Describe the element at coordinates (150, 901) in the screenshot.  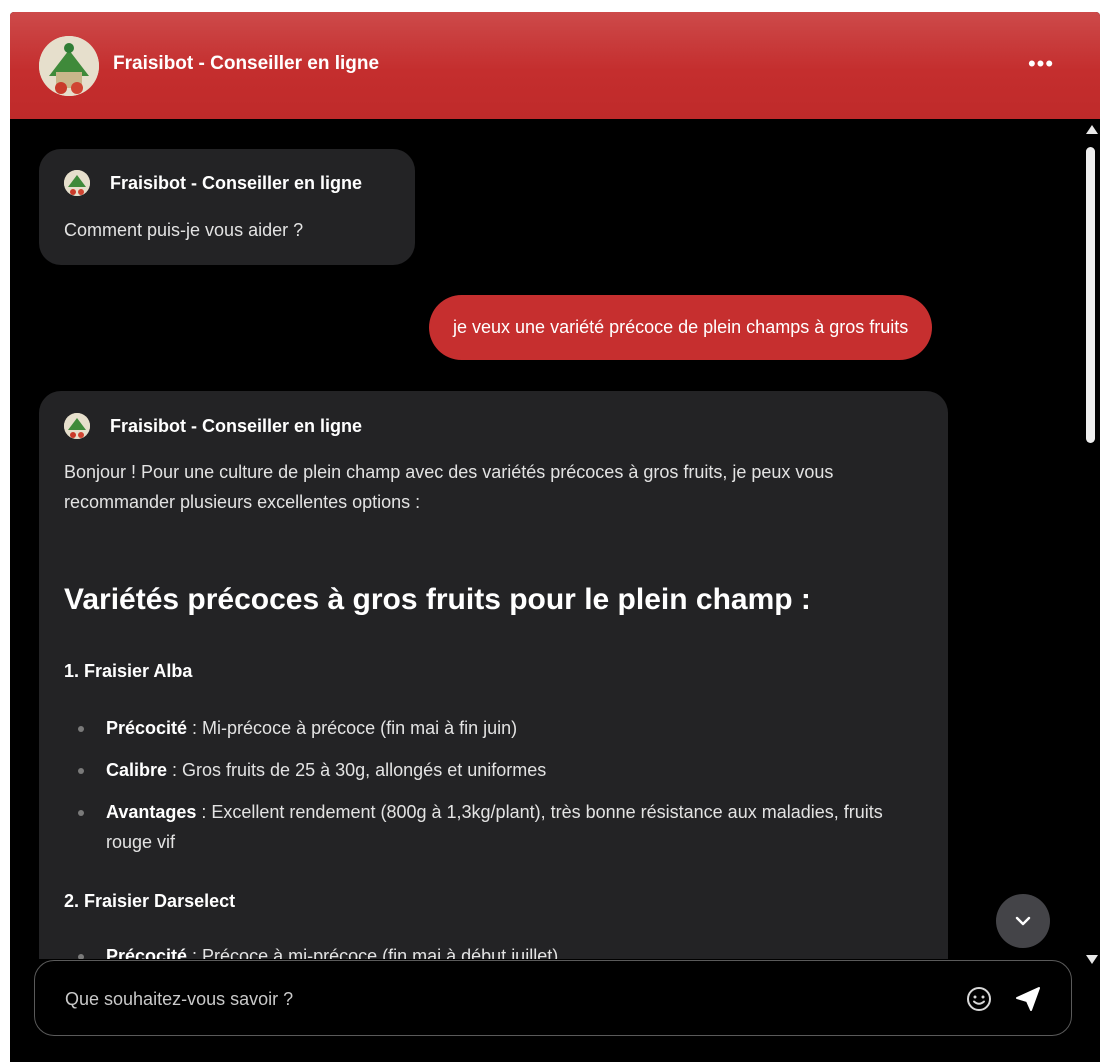
I see `variety-title: 2. Fraisier Darselect` at that location.